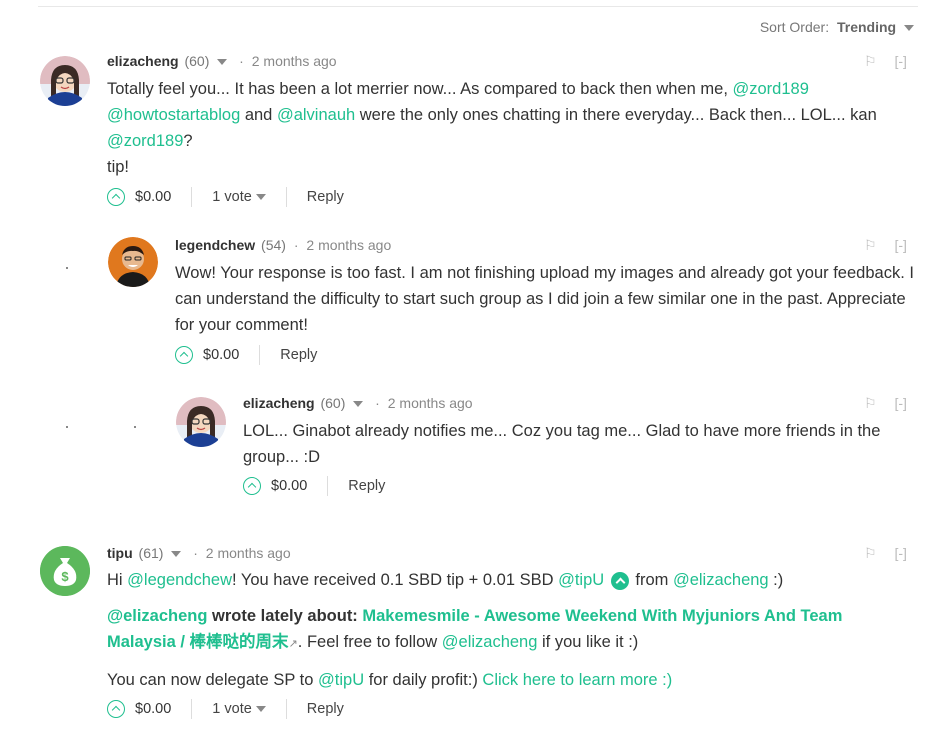 The height and width of the screenshot is (739, 936). What do you see at coordinates (316, 115) in the screenshot?
I see `mention-link: @alvinauh` at bounding box center [316, 115].